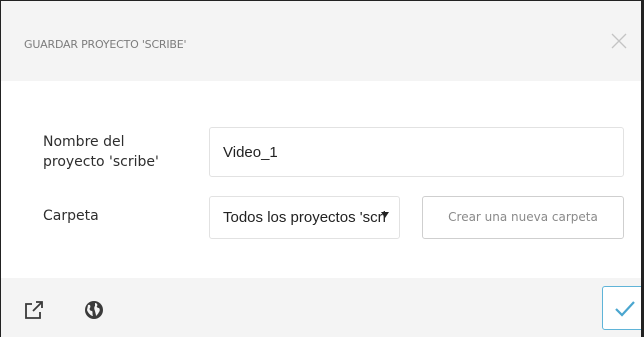 The image size is (644, 337). I want to click on globe-icon, so click(94, 310).